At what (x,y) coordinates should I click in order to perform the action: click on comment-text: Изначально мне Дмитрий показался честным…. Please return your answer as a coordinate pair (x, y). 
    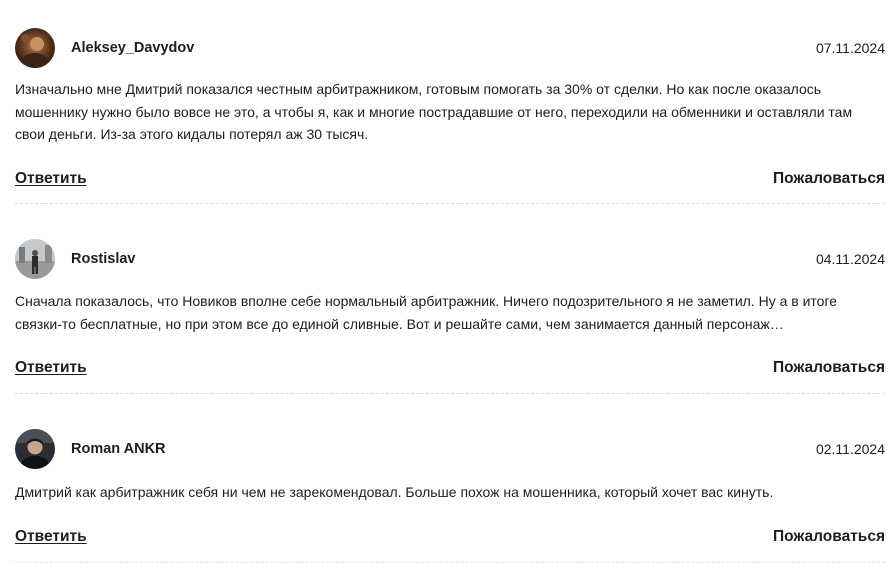
    Looking at the image, I should click on (434, 111).